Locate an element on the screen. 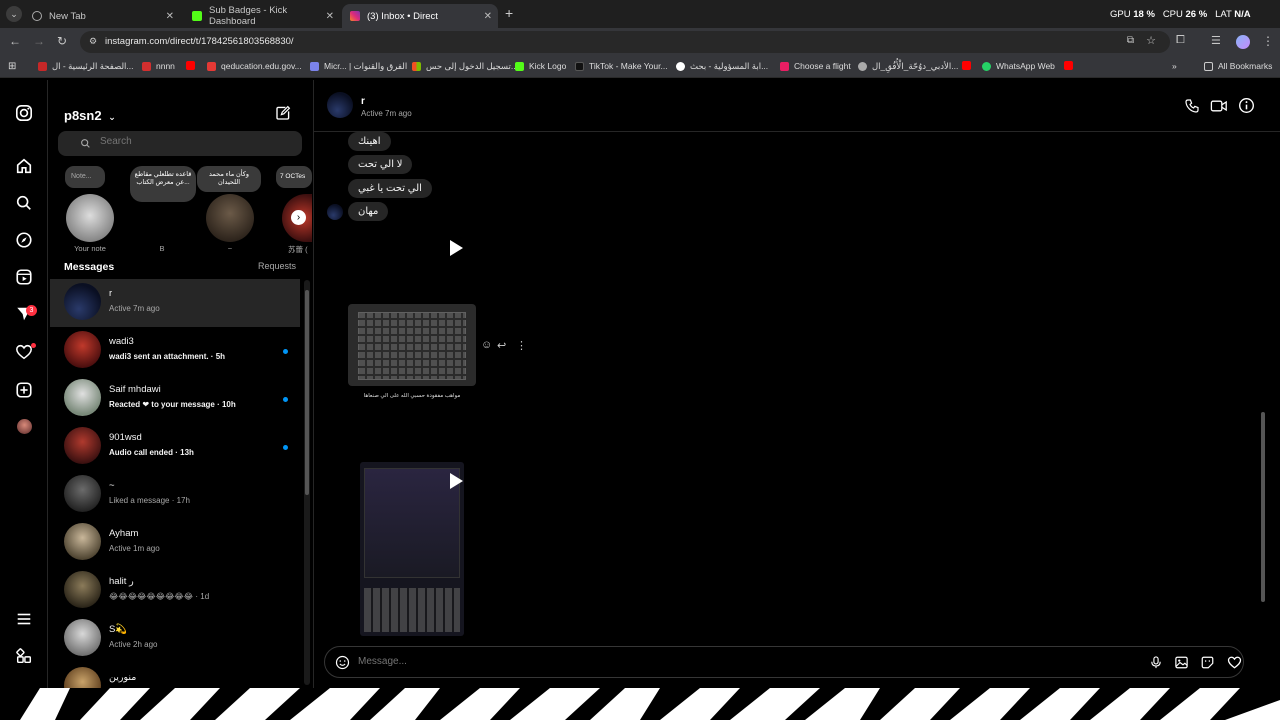 The image size is (1280, 720). overflow-chevron-icon: » is located at coordinates (1174, 66).